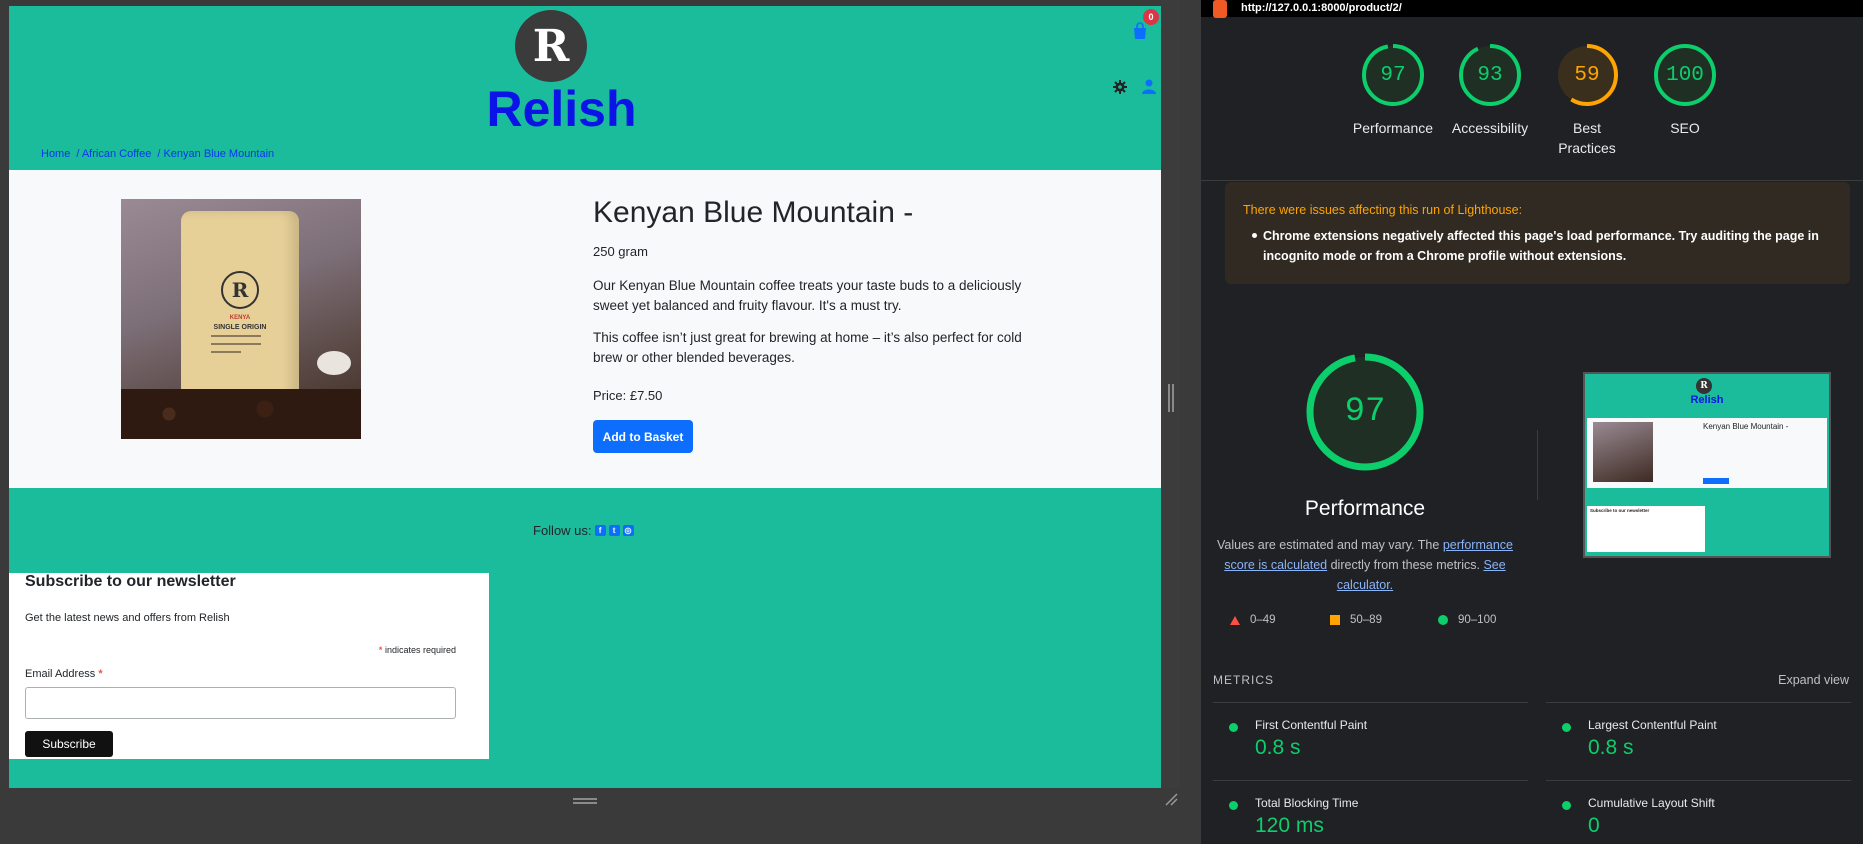 The image size is (1863, 844). Describe the element at coordinates (1620, 510) in the screenshot. I see `thumbnail-newsletter-title: Subscribe to our newsletter` at that location.